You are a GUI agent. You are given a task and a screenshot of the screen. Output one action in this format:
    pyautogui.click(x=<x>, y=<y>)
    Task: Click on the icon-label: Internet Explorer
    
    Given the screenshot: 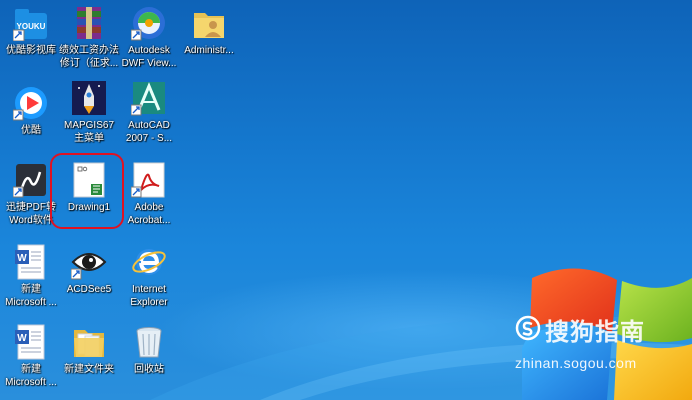 What is the action you would take?
    pyautogui.click(x=149, y=296)
    